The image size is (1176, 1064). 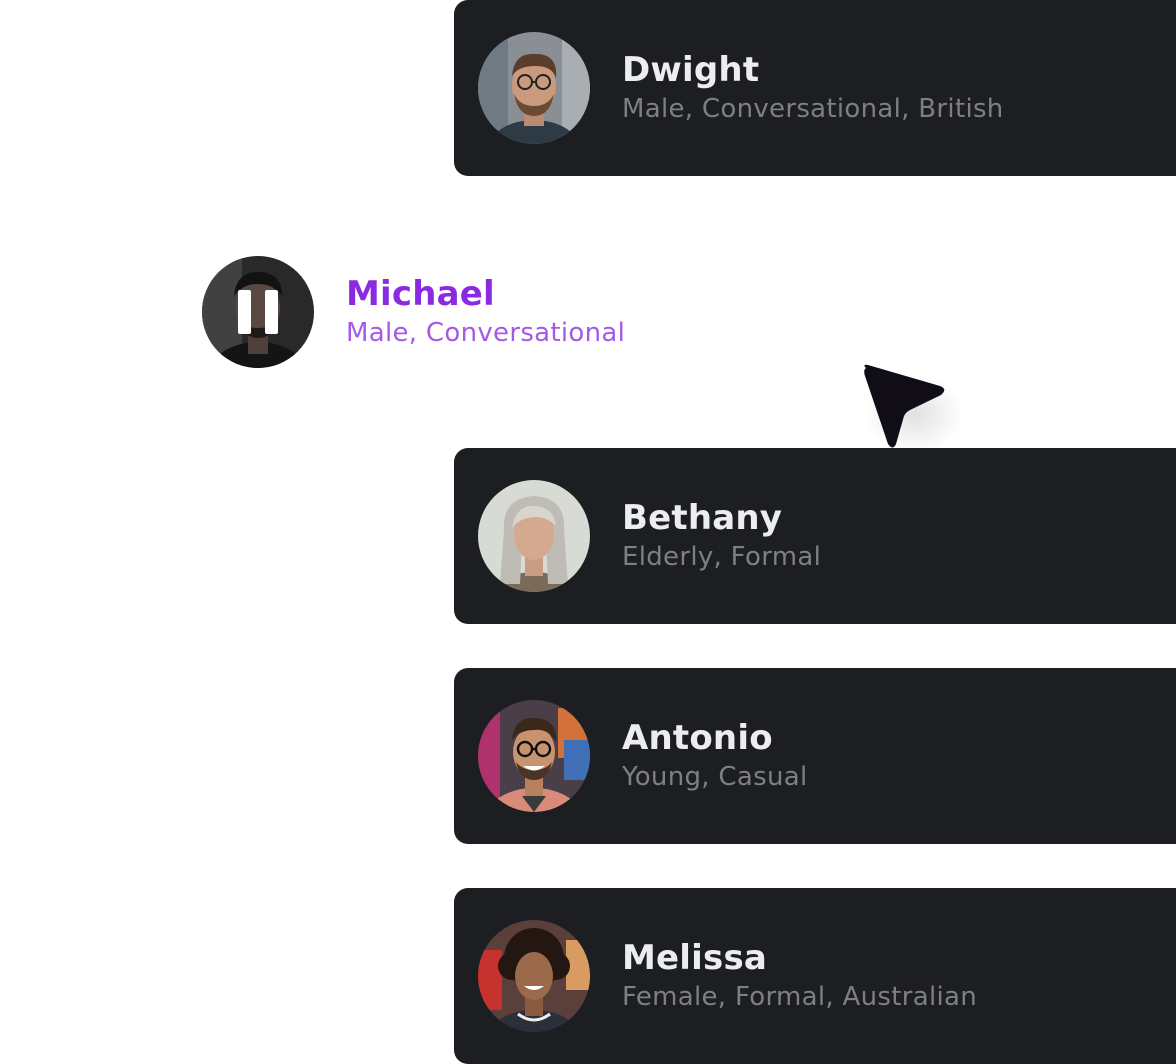 I want to click on voice-description: Female, Formal, Australian, so click(x=800, y=997).